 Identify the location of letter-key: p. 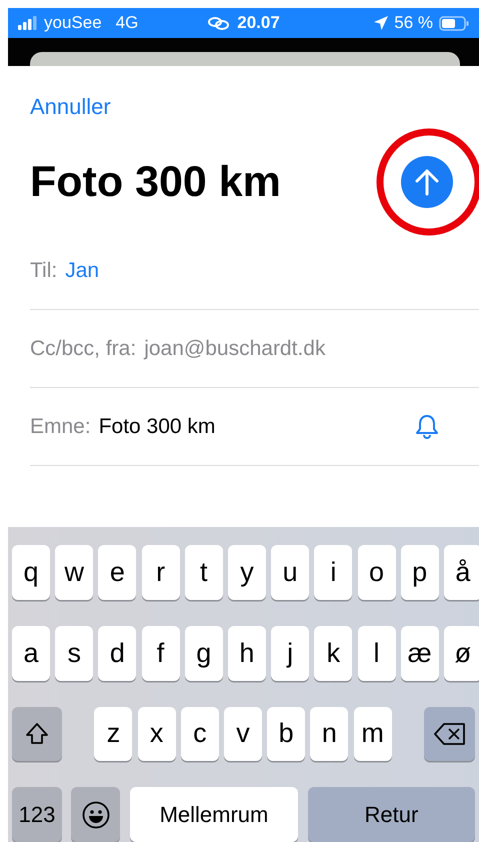
(419, 572).